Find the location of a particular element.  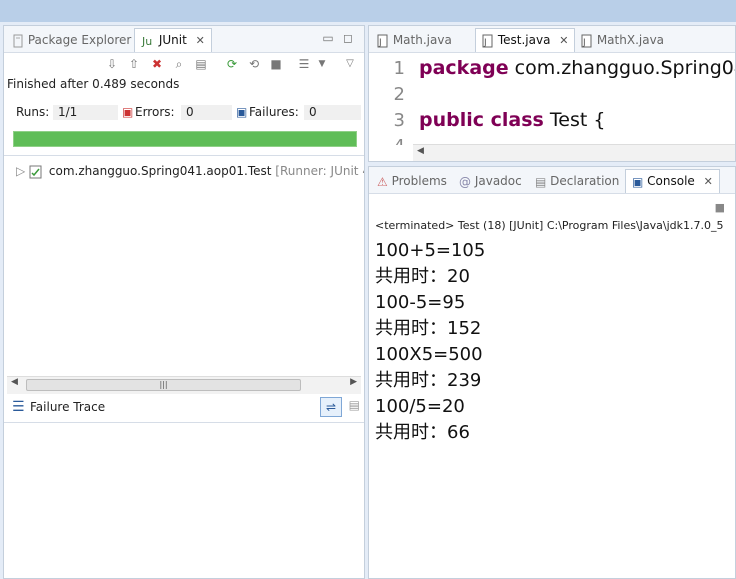

filter-stack-icon: ⇌ is located at coordinates (331, 407).